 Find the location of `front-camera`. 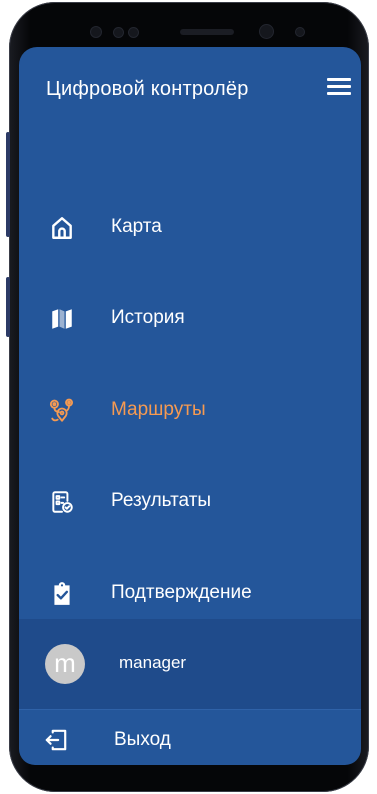

front-camera is located at coordinates (266, 31).